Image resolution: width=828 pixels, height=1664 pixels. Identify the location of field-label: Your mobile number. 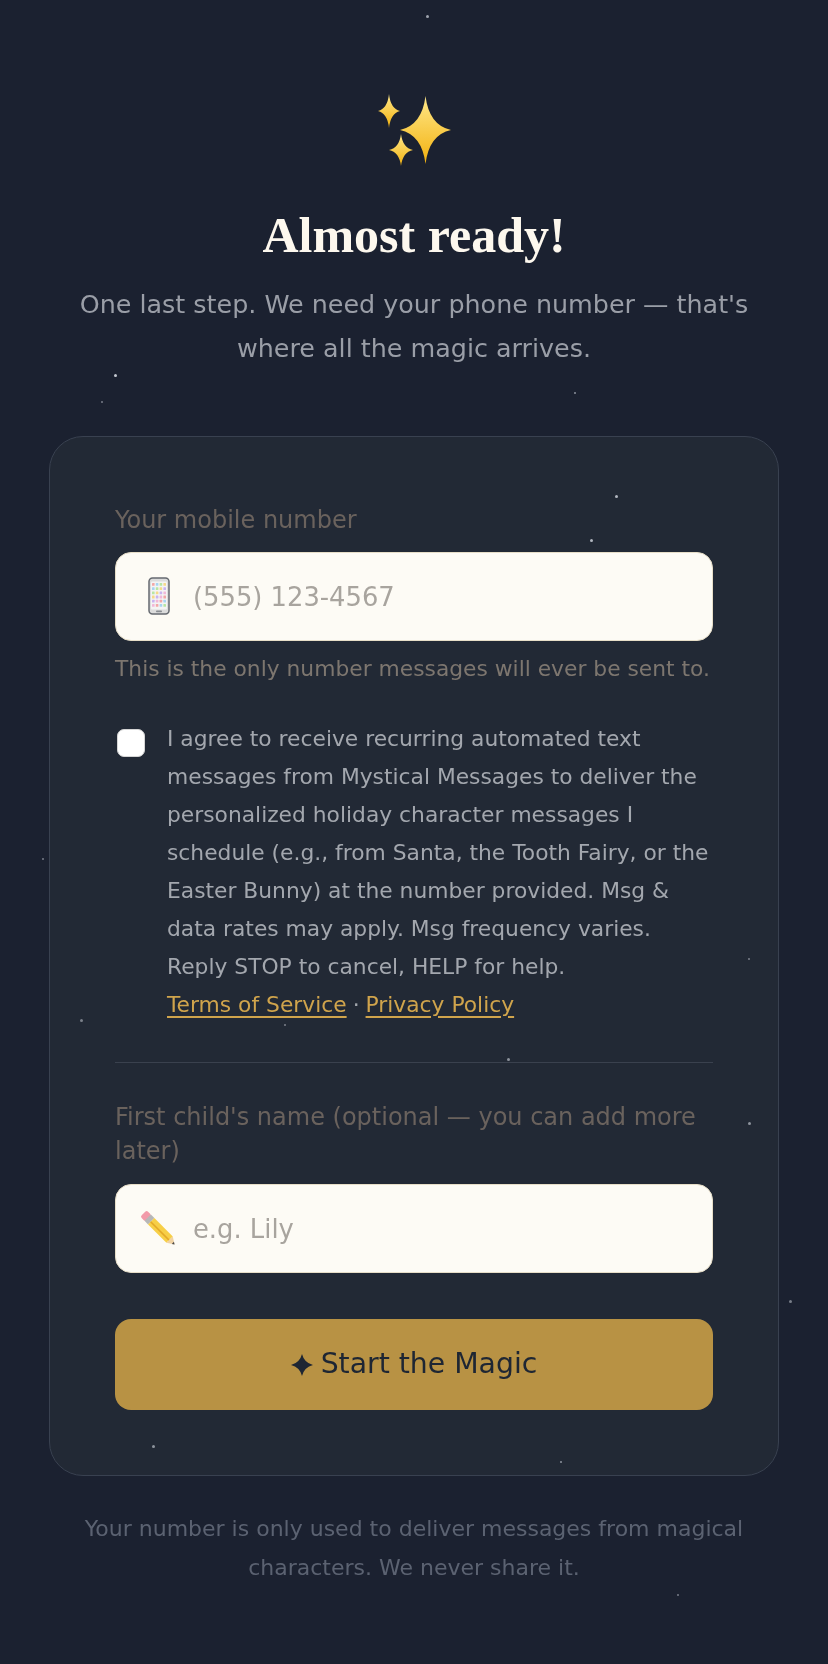
(236, 520).